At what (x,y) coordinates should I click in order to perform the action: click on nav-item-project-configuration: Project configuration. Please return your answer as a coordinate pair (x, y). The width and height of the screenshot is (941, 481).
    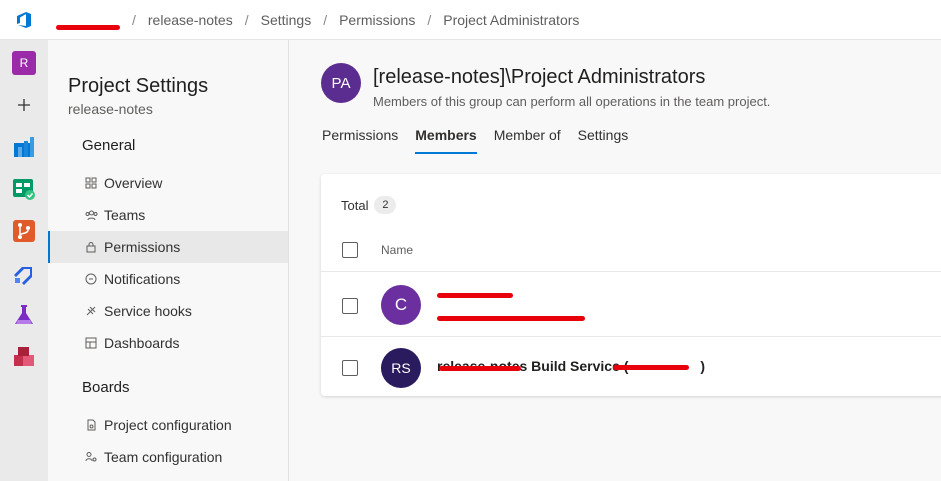
    Looking at the image, I should click on (168, 425).